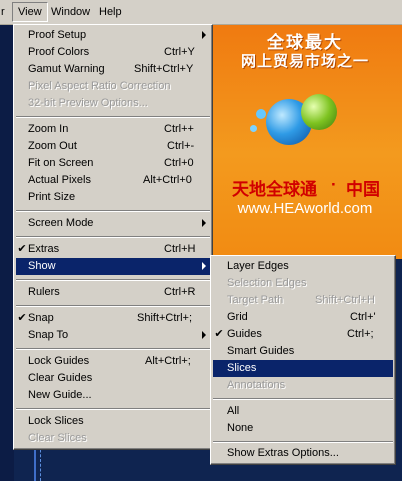 The width and height of the screenshot is (402, 481). I want to click on snap-shortcut: Shift+Ctrl+;, so click(165, 318).